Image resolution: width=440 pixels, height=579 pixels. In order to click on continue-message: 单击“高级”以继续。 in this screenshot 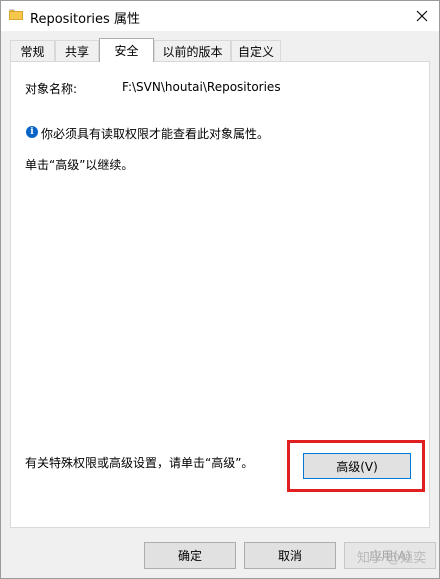, I will do `click(79, 165)`.